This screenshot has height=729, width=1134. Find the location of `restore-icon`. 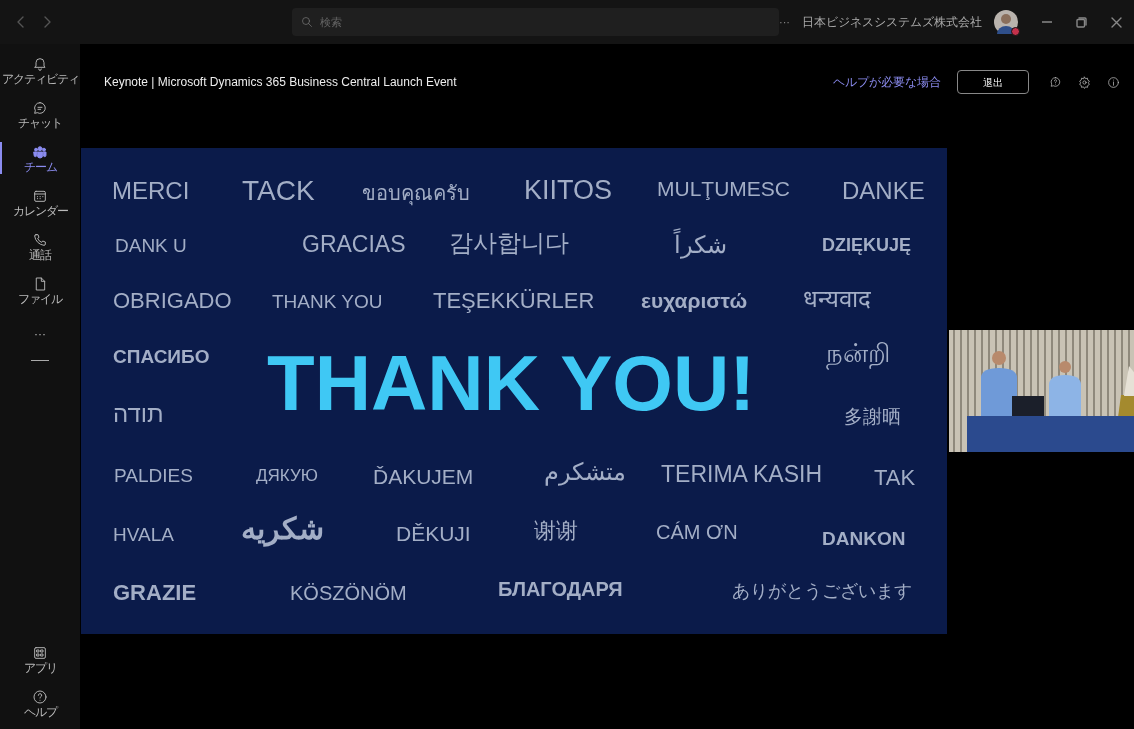

restore-icon is located at coordinates (1081, 22).